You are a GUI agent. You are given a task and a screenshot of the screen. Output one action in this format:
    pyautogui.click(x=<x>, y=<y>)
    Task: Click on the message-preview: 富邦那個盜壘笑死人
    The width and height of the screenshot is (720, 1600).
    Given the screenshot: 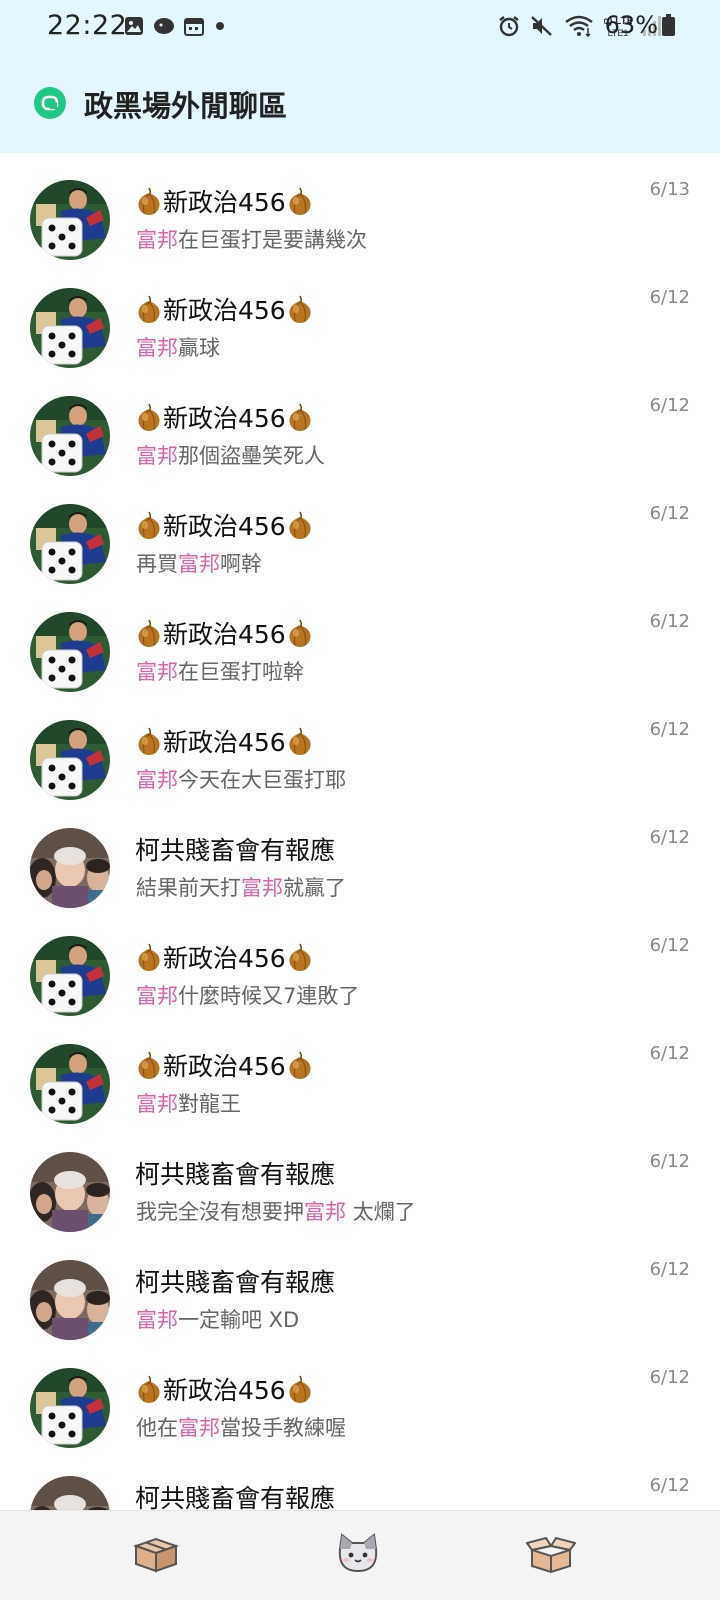 What is the action you would take?
    pyautogui.click(x=230, y=455)
    